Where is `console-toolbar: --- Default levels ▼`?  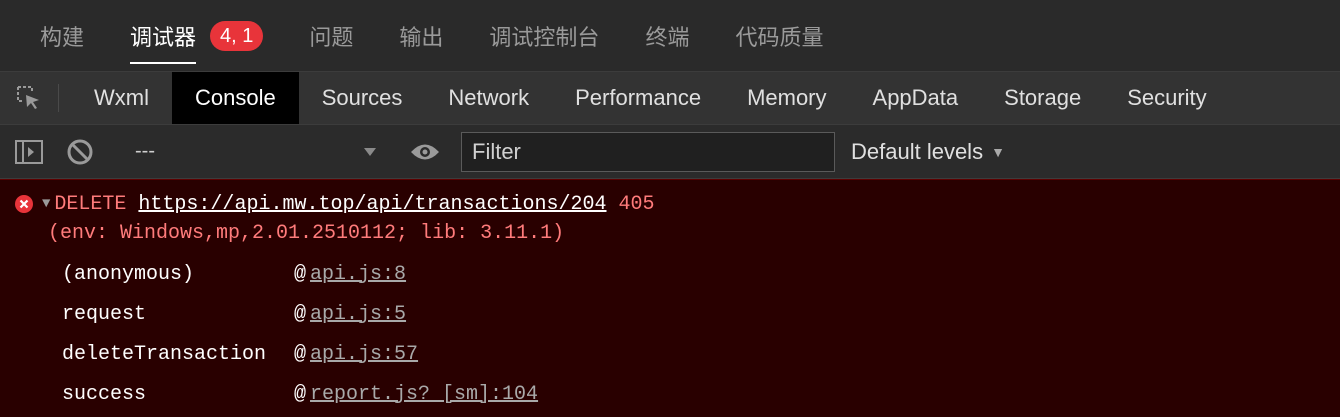
console-toolbar: --- Default levels ▼ is located at coordinates (670, 152).